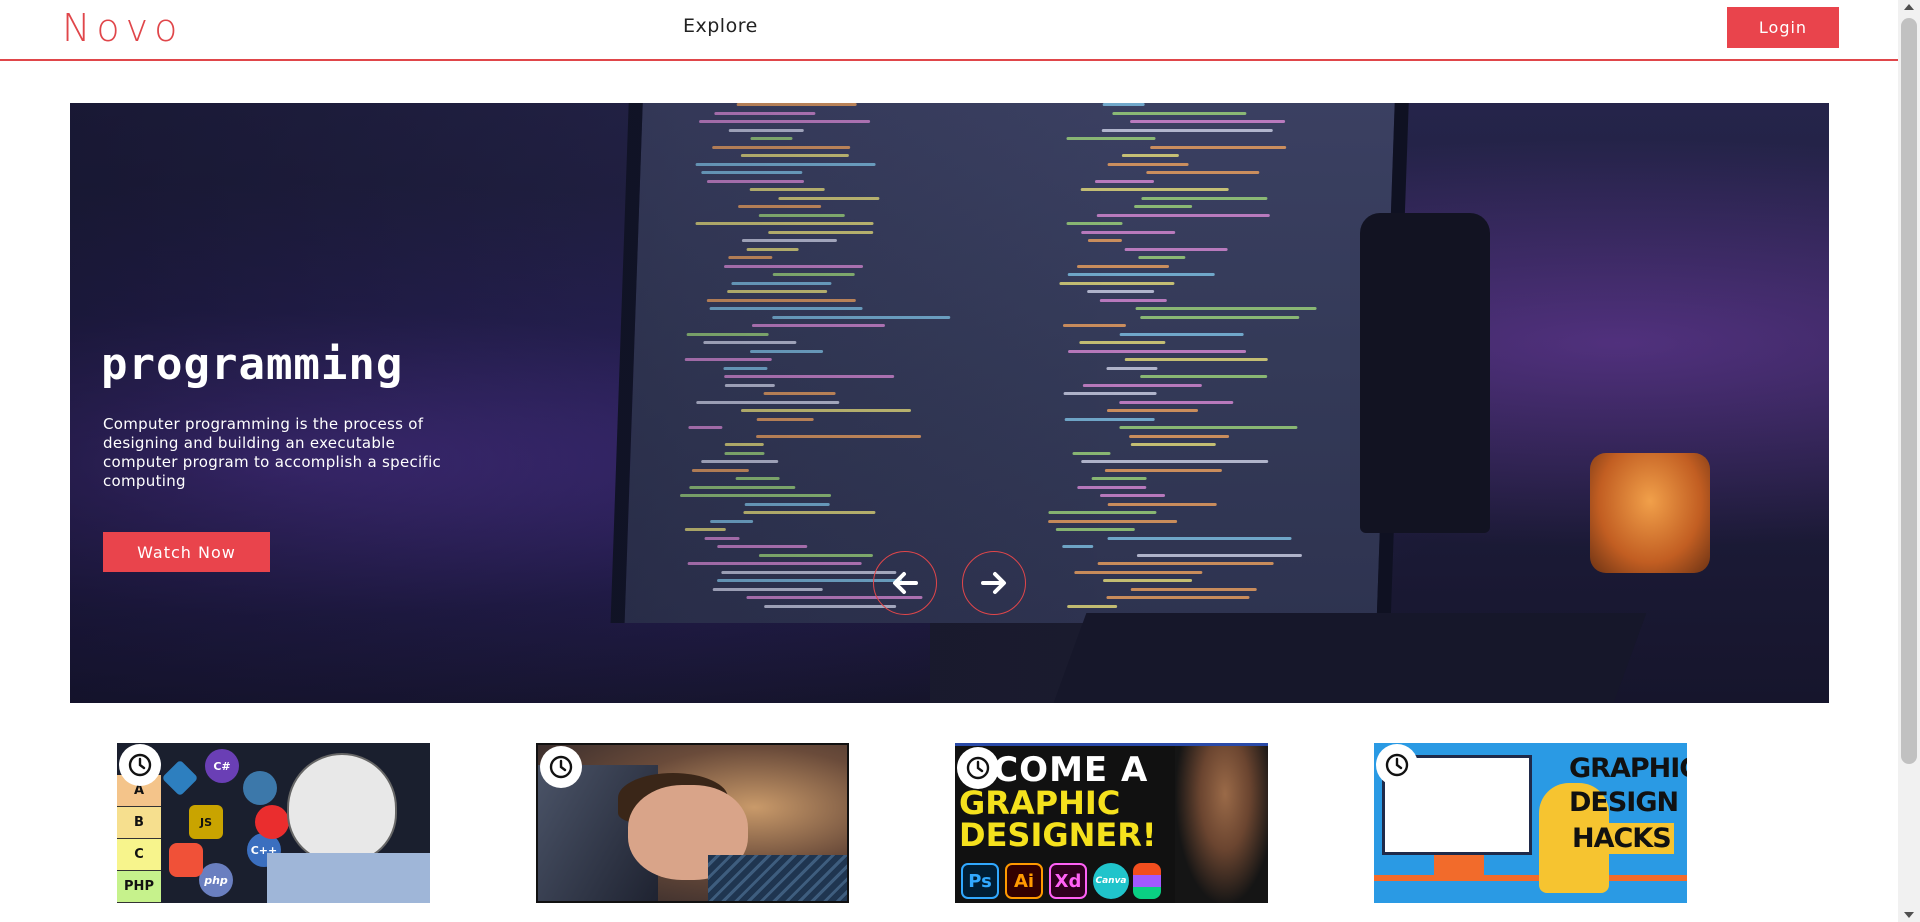  Describe the element at coordinates (1530, 823) in the screenshot. I see `video-thumbnail: GRAPHIC DESIGN HACKS` at that location.